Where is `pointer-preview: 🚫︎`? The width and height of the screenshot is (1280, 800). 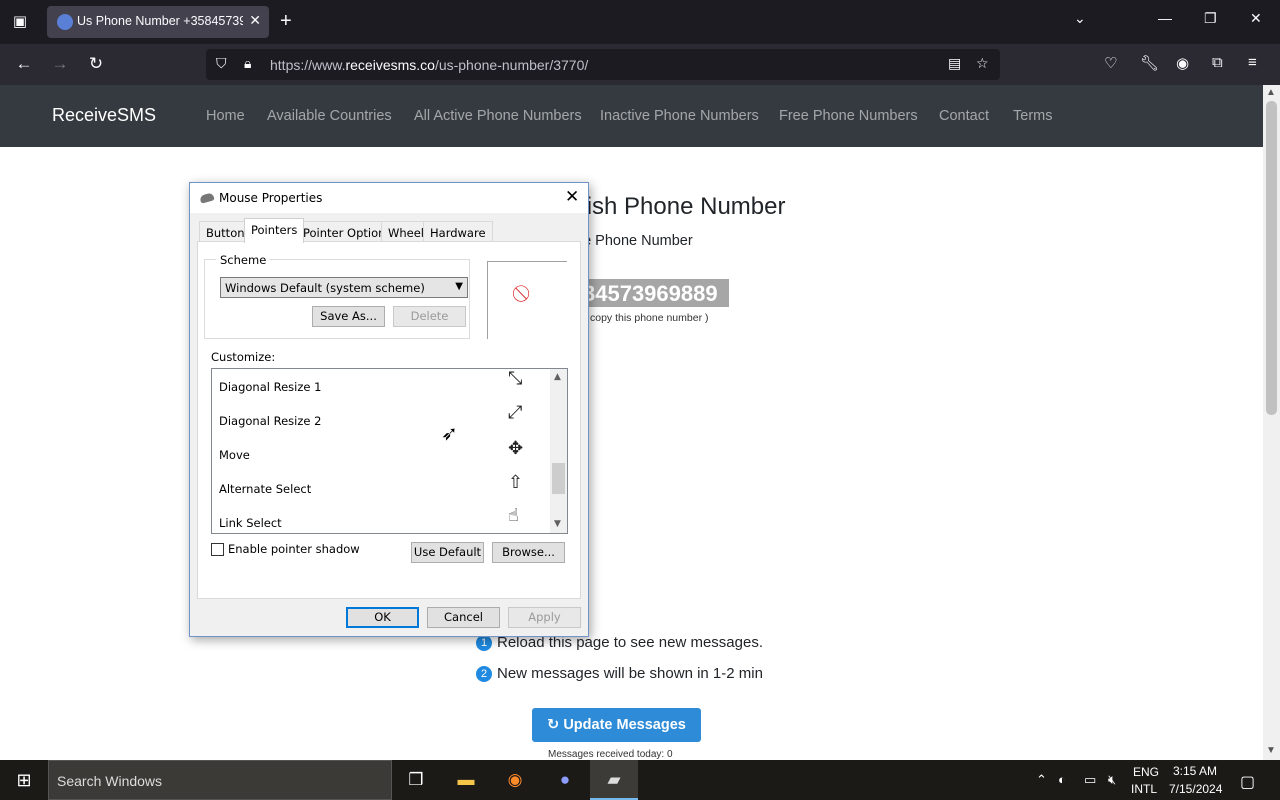 pointer-preview: 🚫︎ is located at coordinates (527, 300).